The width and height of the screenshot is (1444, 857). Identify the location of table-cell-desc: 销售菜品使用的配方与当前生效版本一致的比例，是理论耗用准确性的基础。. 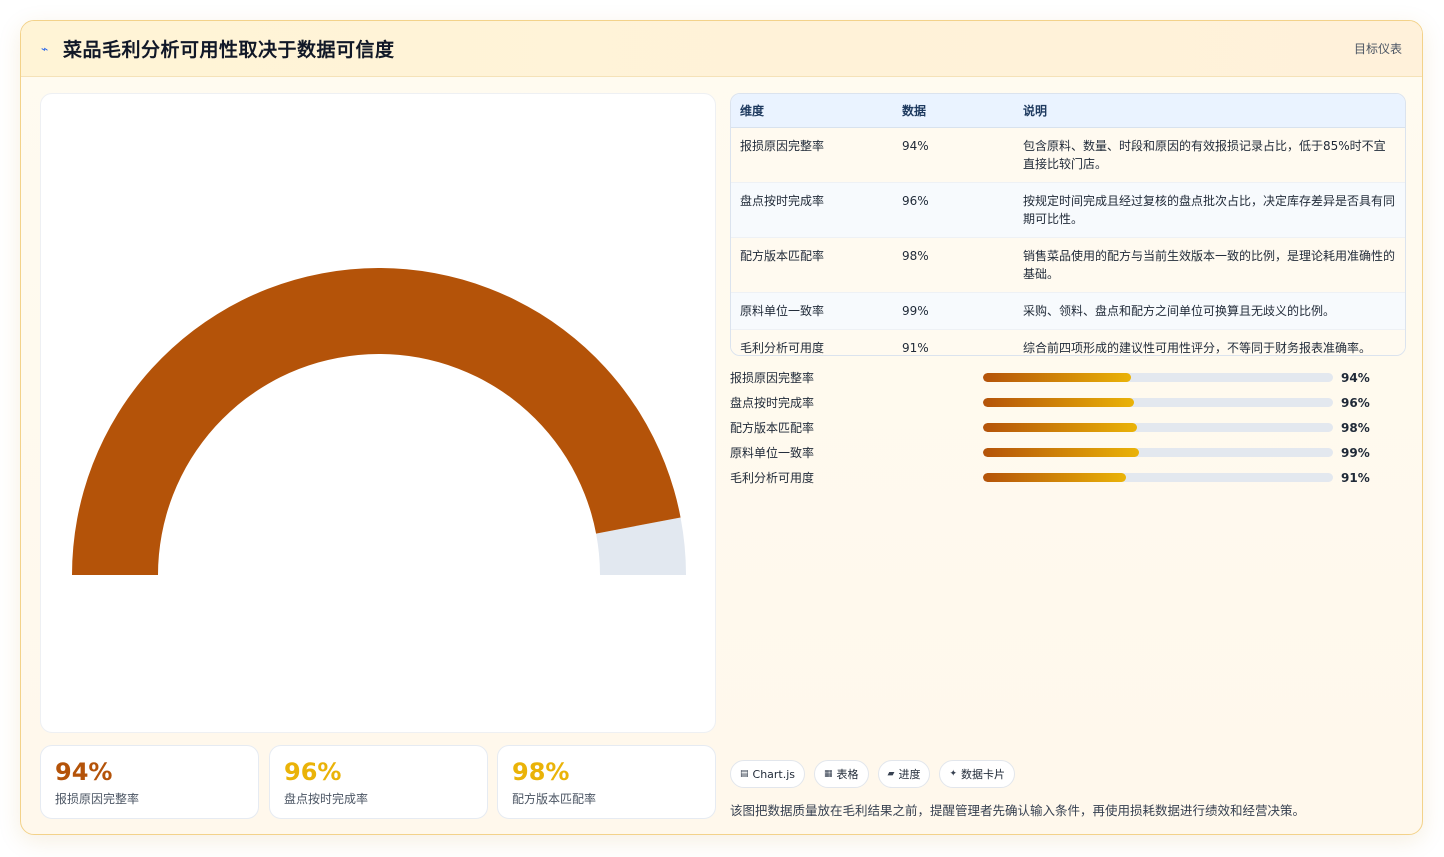
(1209, 265).